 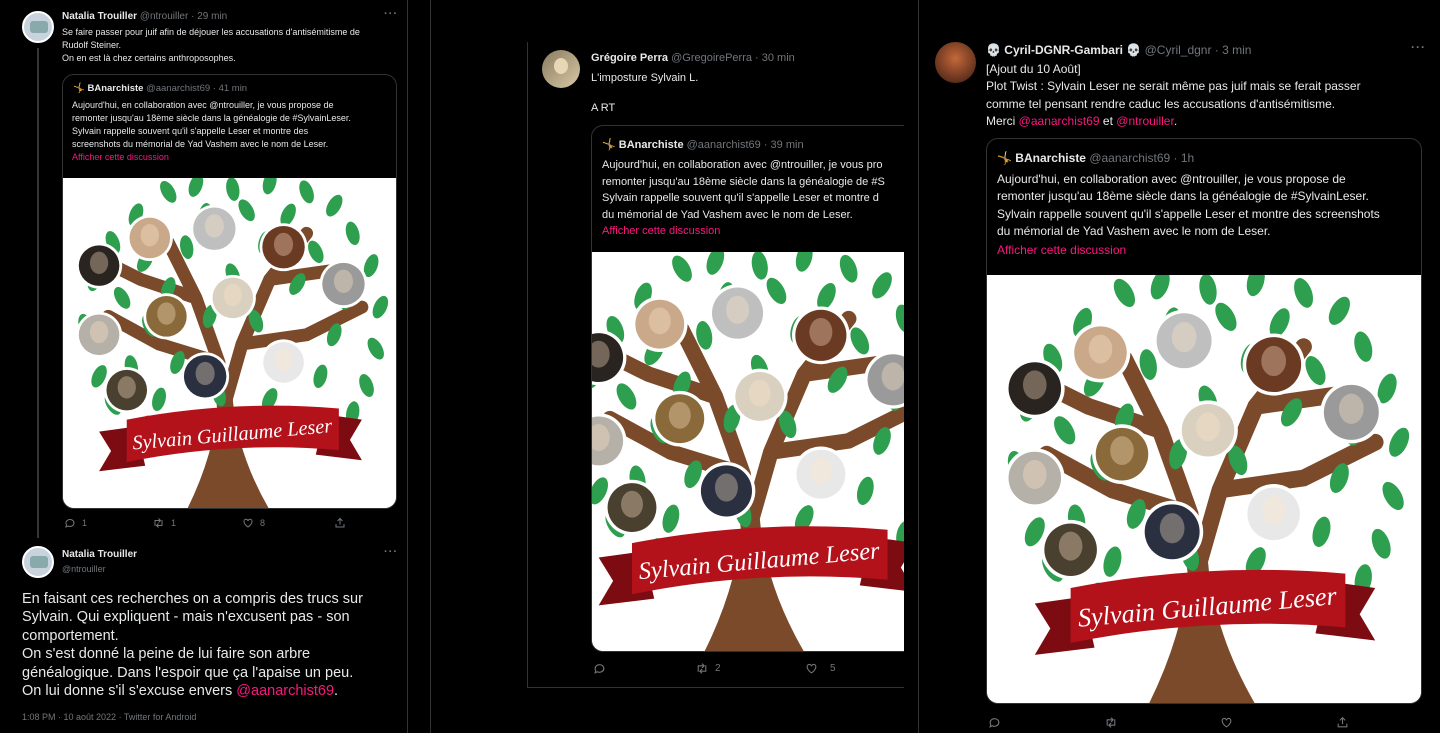 What do you see at coordinates (1095, 158) in the screenshot?
I see `quote-header: 🤸 BAnarchiste @aanarchist69 · 1h` at bounding box center [1095, 158].